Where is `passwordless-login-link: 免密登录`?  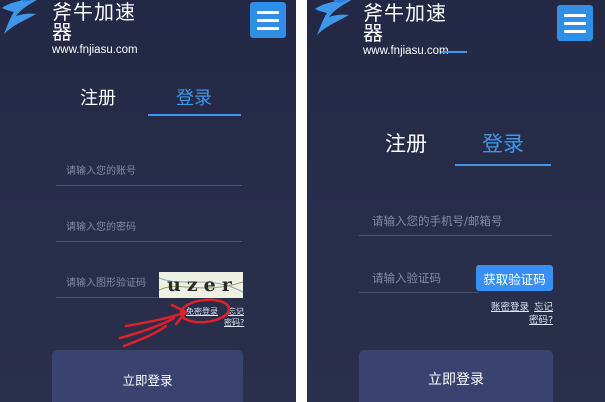 passwordless-login-link: 免密登录 is located at coordinates (202, 311).